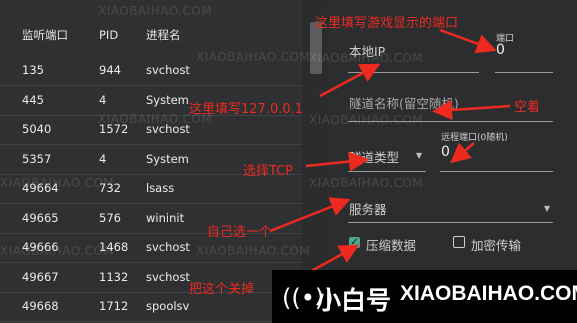 The width and height of the screenshot is (577, 323). Describe the element at coordinates (462, 153) in the screenshot. I see `arrow-to-remote-port` at that location.